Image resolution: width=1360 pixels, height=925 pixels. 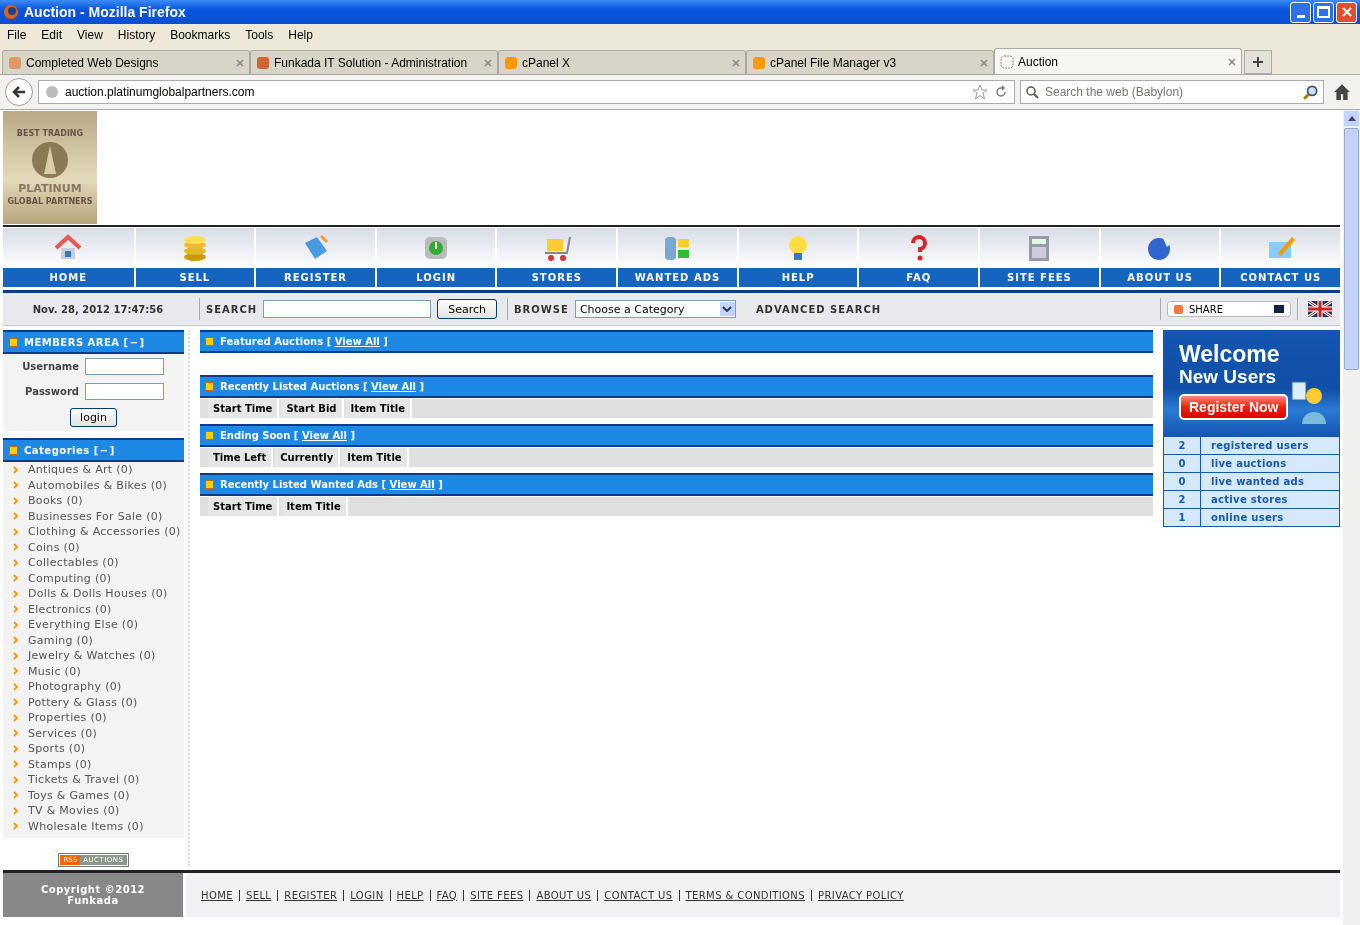 What do you see at coordinates (347, 309) in the screenshot?
I see `search-field` at bounding box center [347, 309].